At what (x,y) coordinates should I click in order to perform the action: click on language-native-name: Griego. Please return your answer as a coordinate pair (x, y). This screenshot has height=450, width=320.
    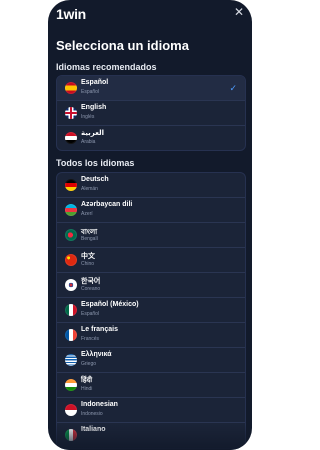
    Looking at the image, I should click on (89, 364).